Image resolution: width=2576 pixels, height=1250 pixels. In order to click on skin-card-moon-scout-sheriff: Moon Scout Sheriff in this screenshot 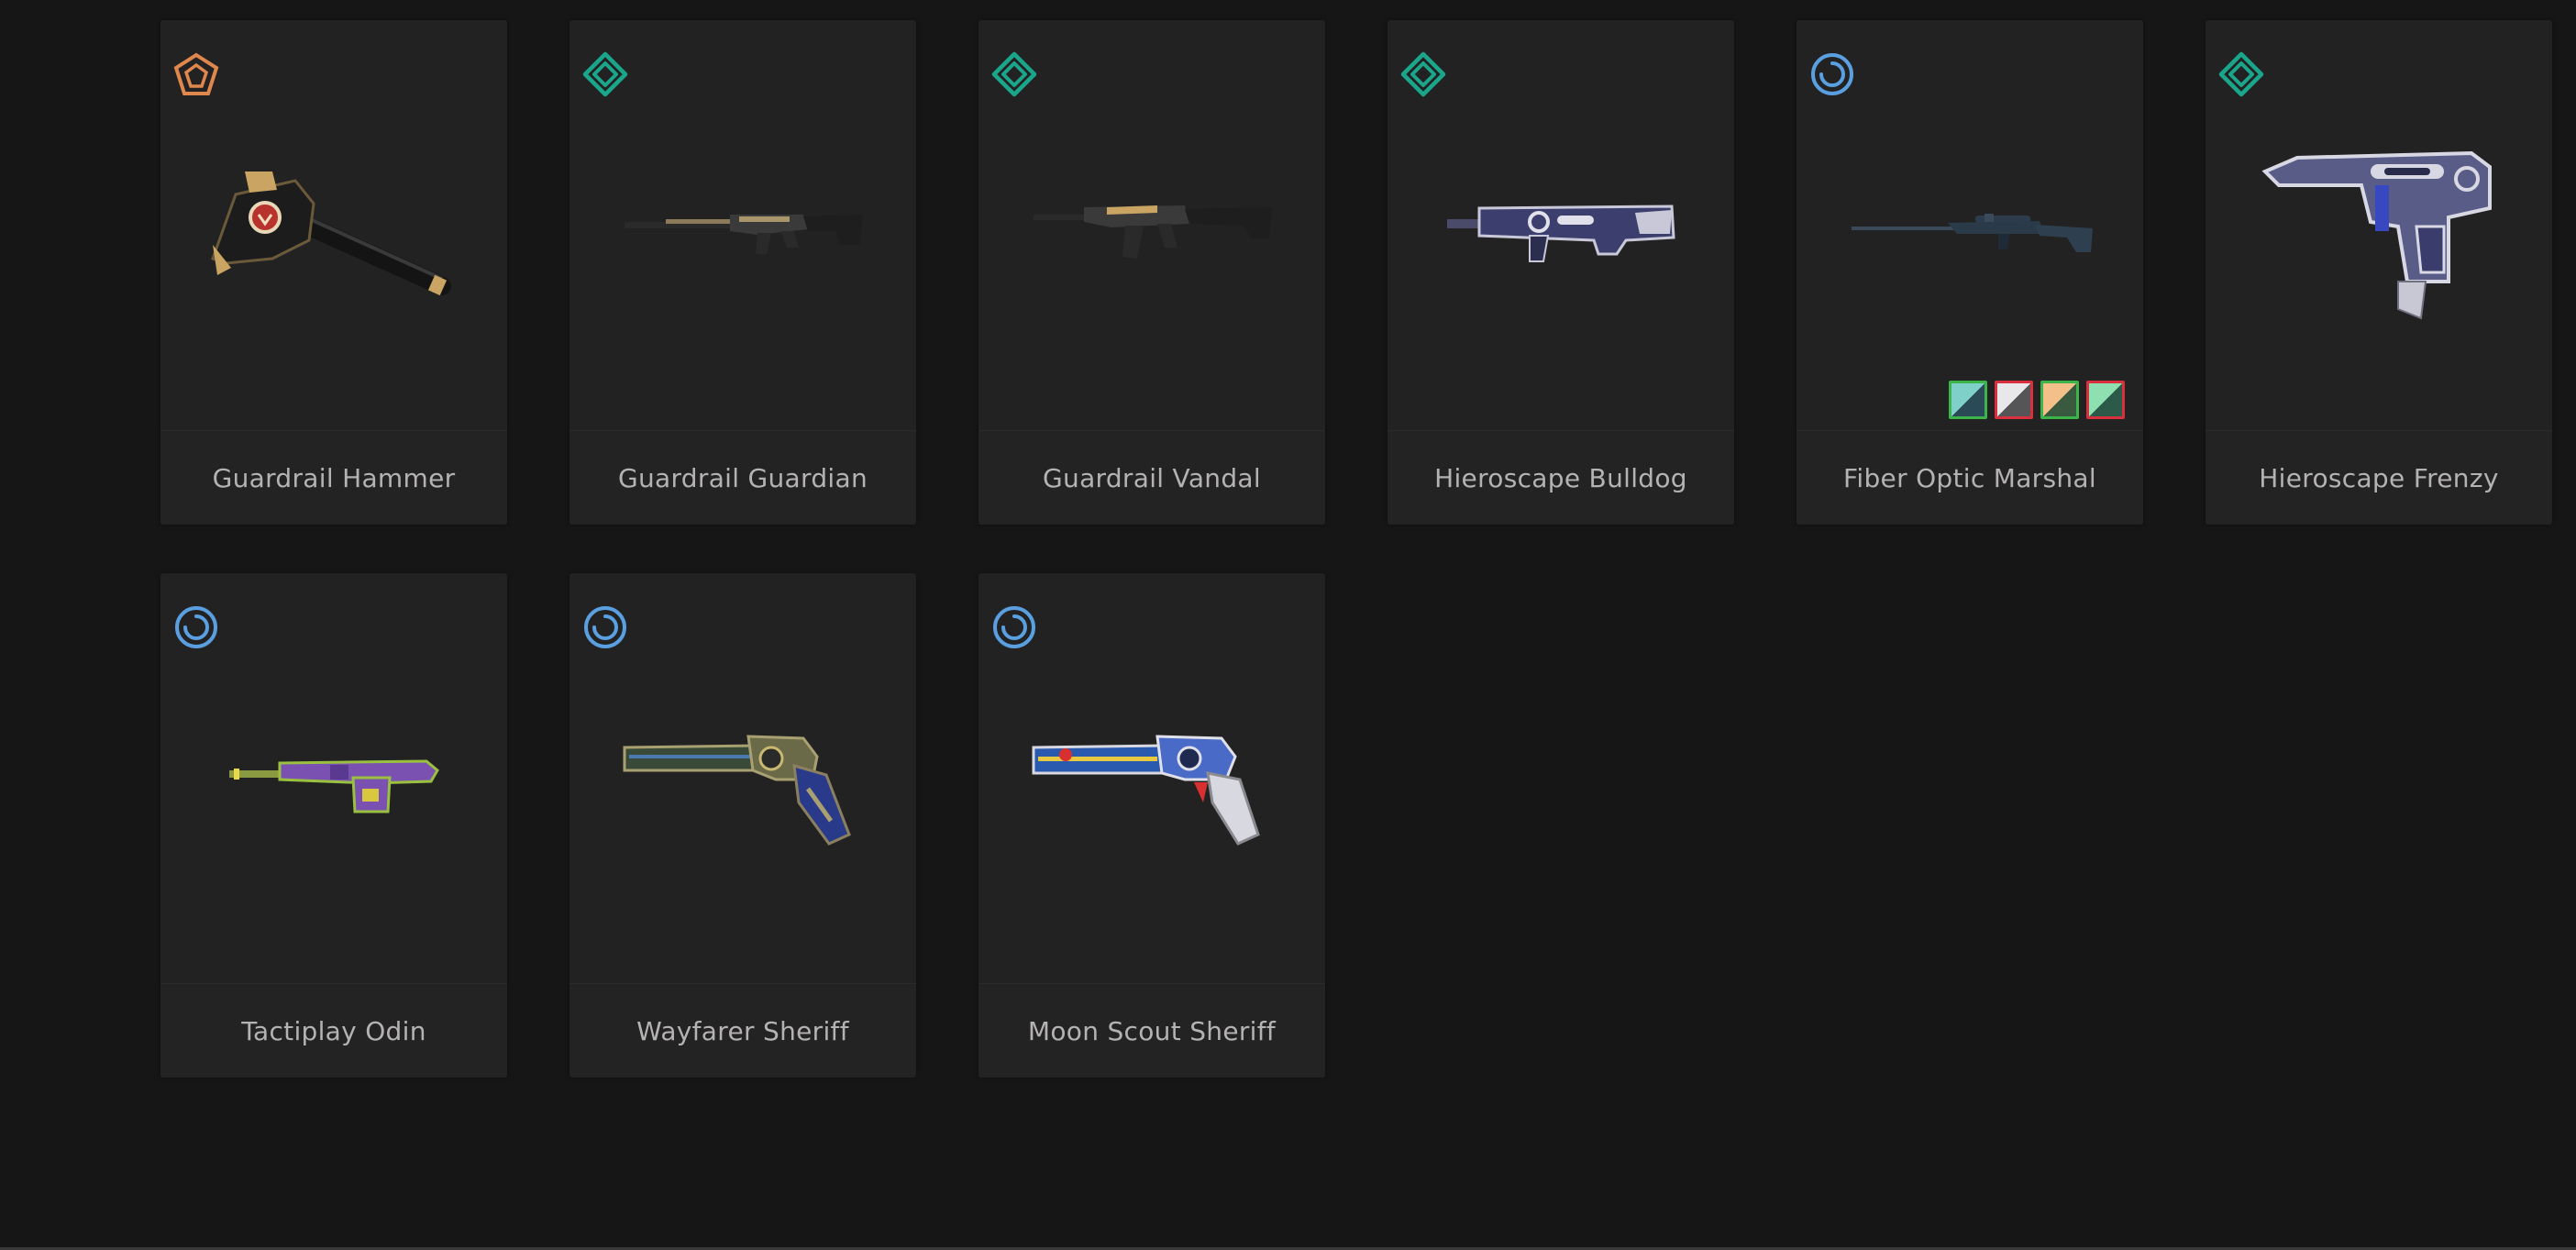, I will do `click(1151, 825)`.